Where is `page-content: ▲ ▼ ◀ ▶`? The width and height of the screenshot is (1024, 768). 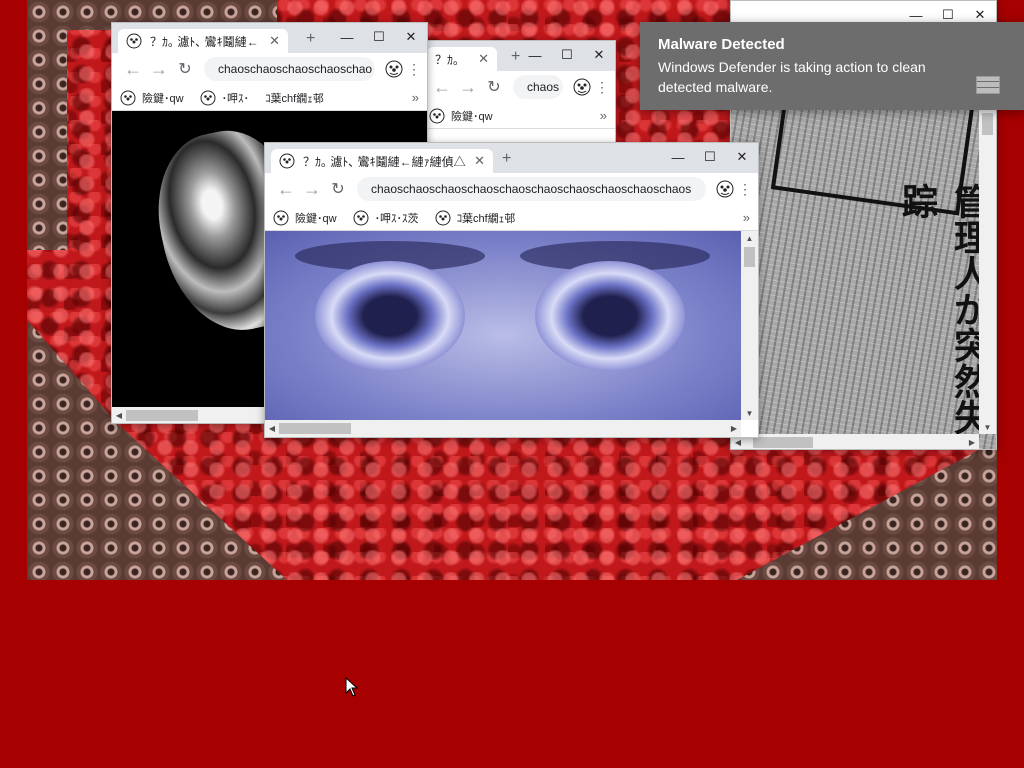
page-content: ▲ ▼ ◀ ▶ is located at coordinates (511, 334).